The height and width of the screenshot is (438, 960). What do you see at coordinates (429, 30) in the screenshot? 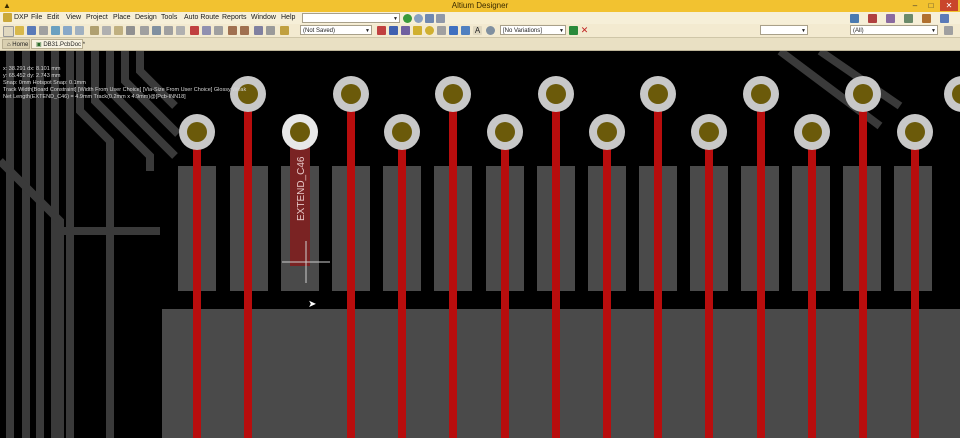
I see `via-icon` at bounding box center [429, 30].